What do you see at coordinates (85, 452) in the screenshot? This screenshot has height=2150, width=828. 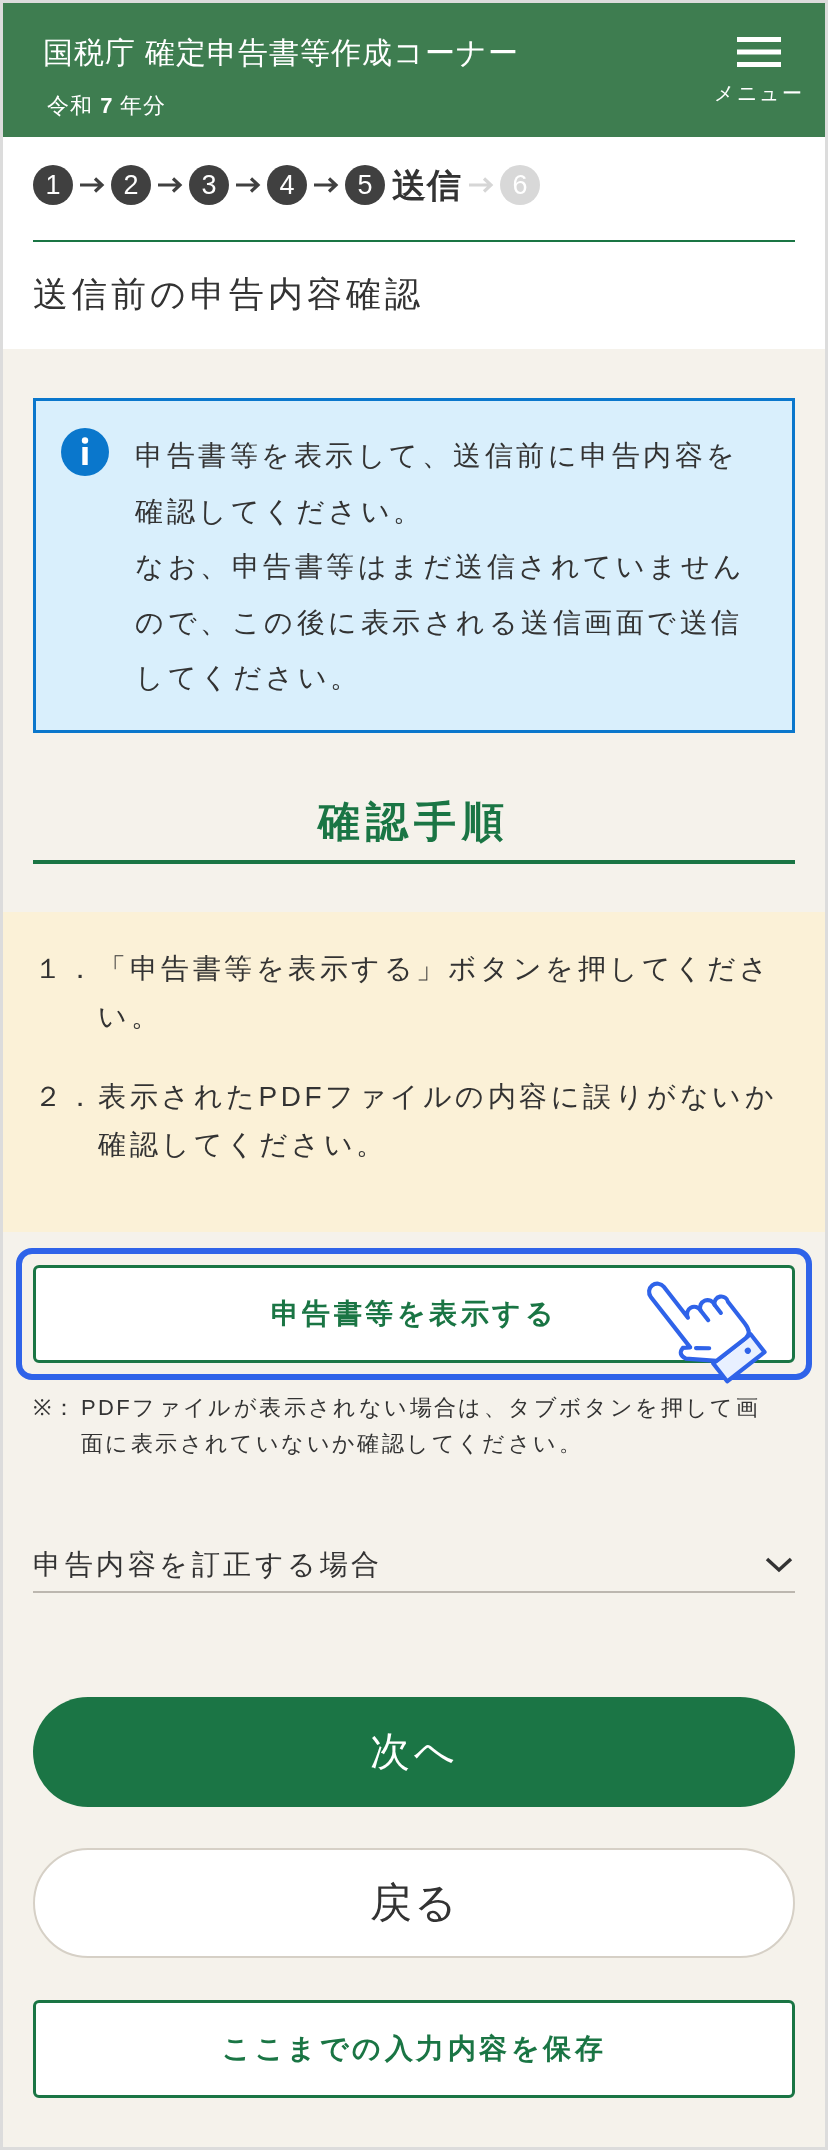 I see `info-icon` at bounding box center [85, 452].